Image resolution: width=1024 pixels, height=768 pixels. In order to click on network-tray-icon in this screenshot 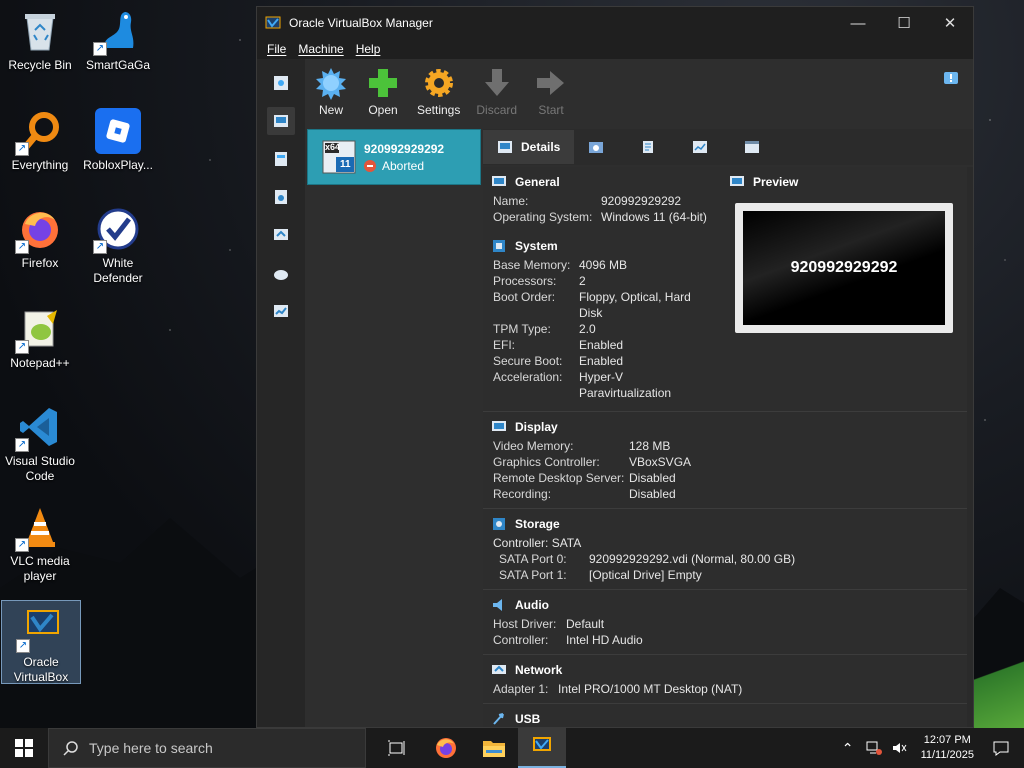, I will do `click(874, 748)`.